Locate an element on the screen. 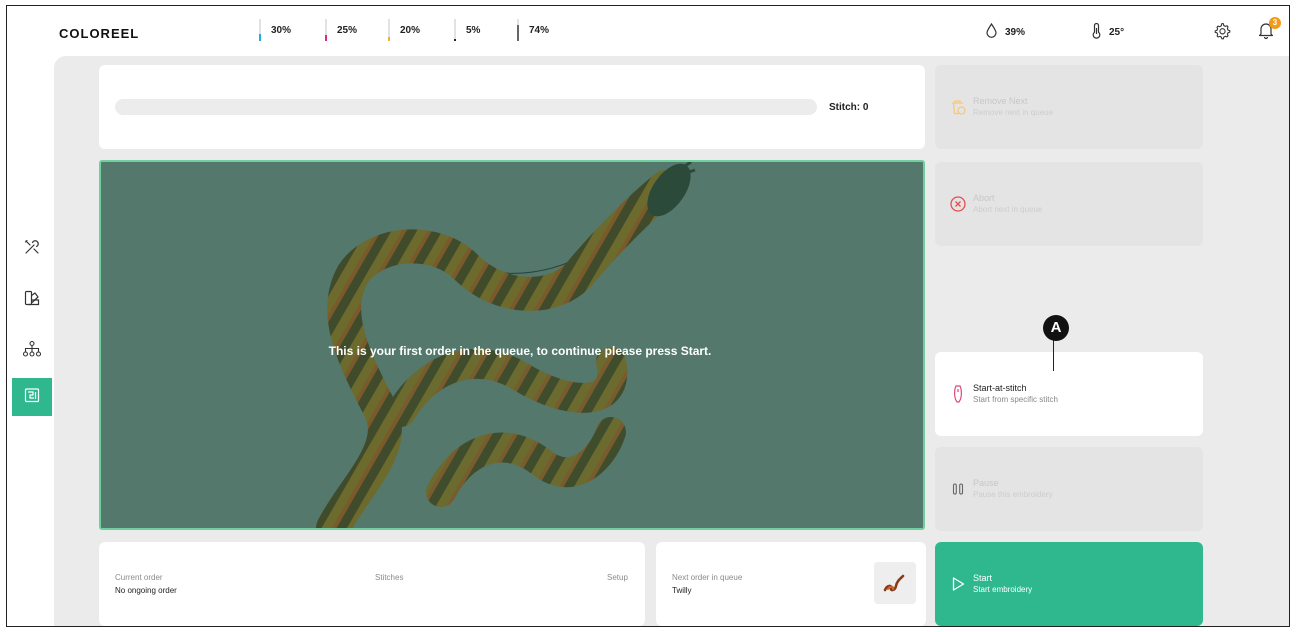 The width and height of the screenshot is (1296, 632). thermometer-icon is located at coordinates (1096, 32).